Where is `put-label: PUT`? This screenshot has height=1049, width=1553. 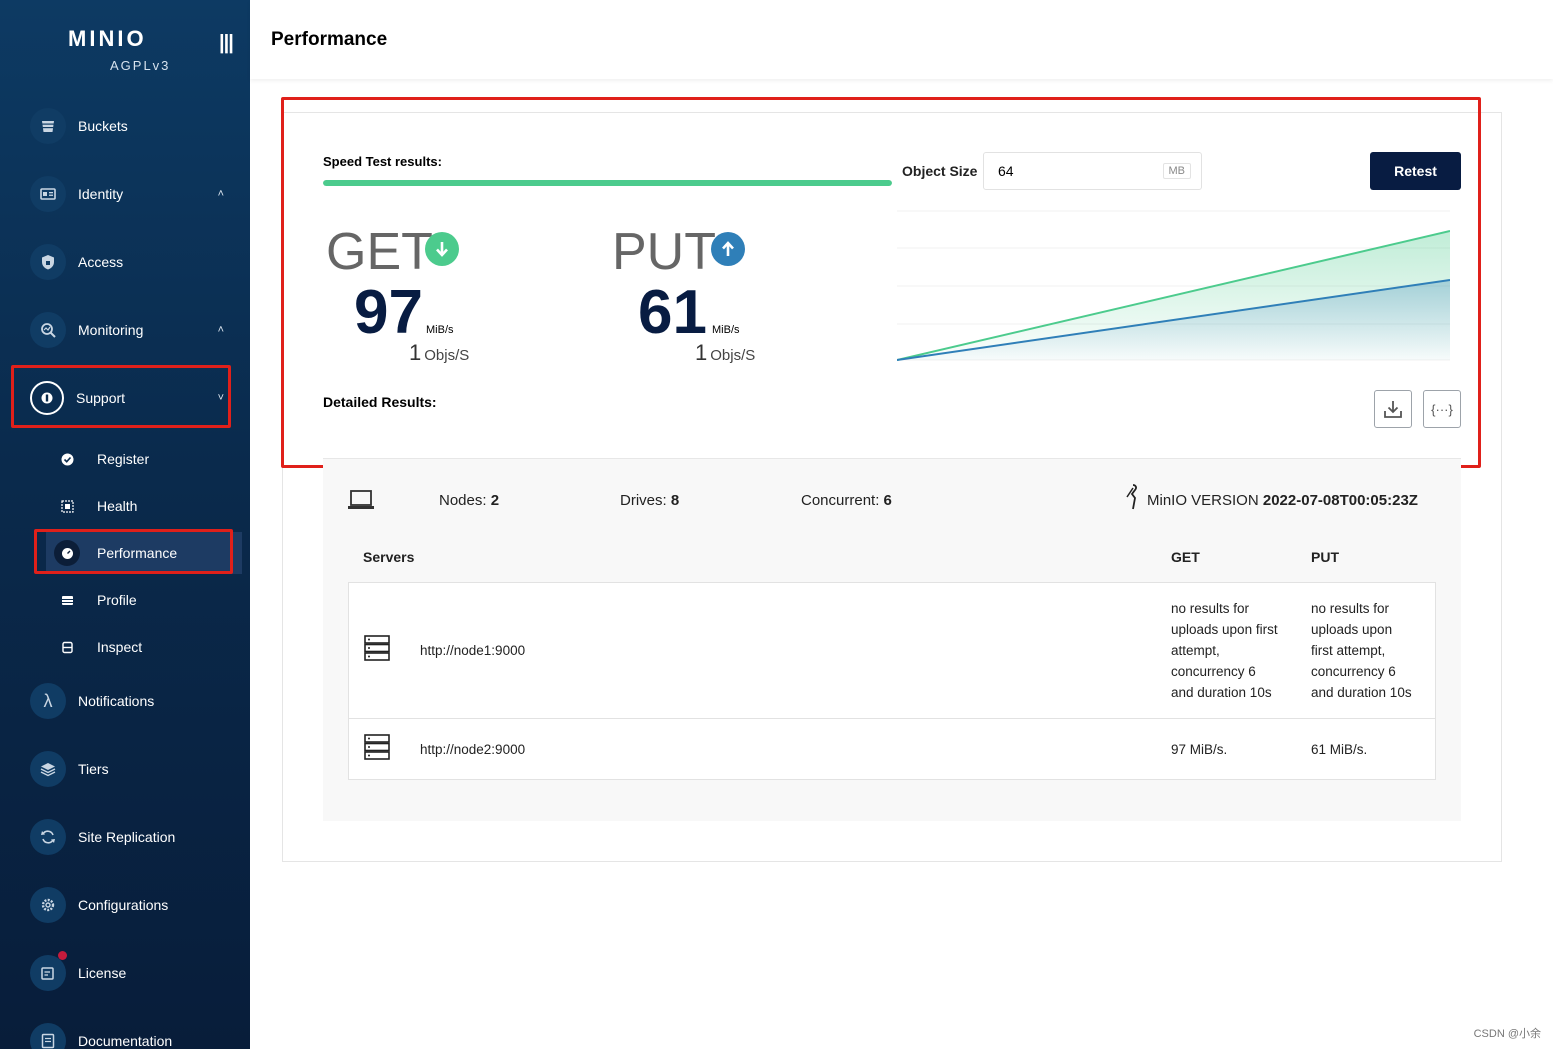 put-label: PUT is located at coordinates (664, 252).